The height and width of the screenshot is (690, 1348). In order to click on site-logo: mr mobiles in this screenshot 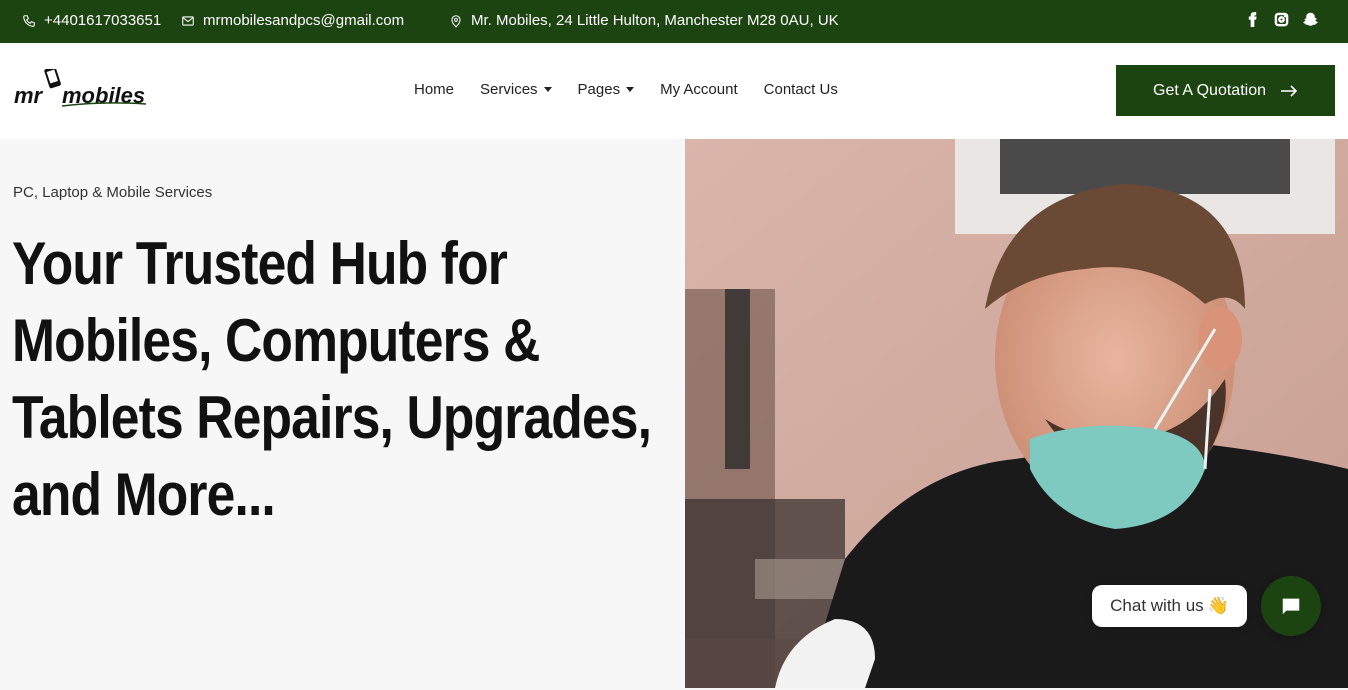, I will do `click(81, 87)`.